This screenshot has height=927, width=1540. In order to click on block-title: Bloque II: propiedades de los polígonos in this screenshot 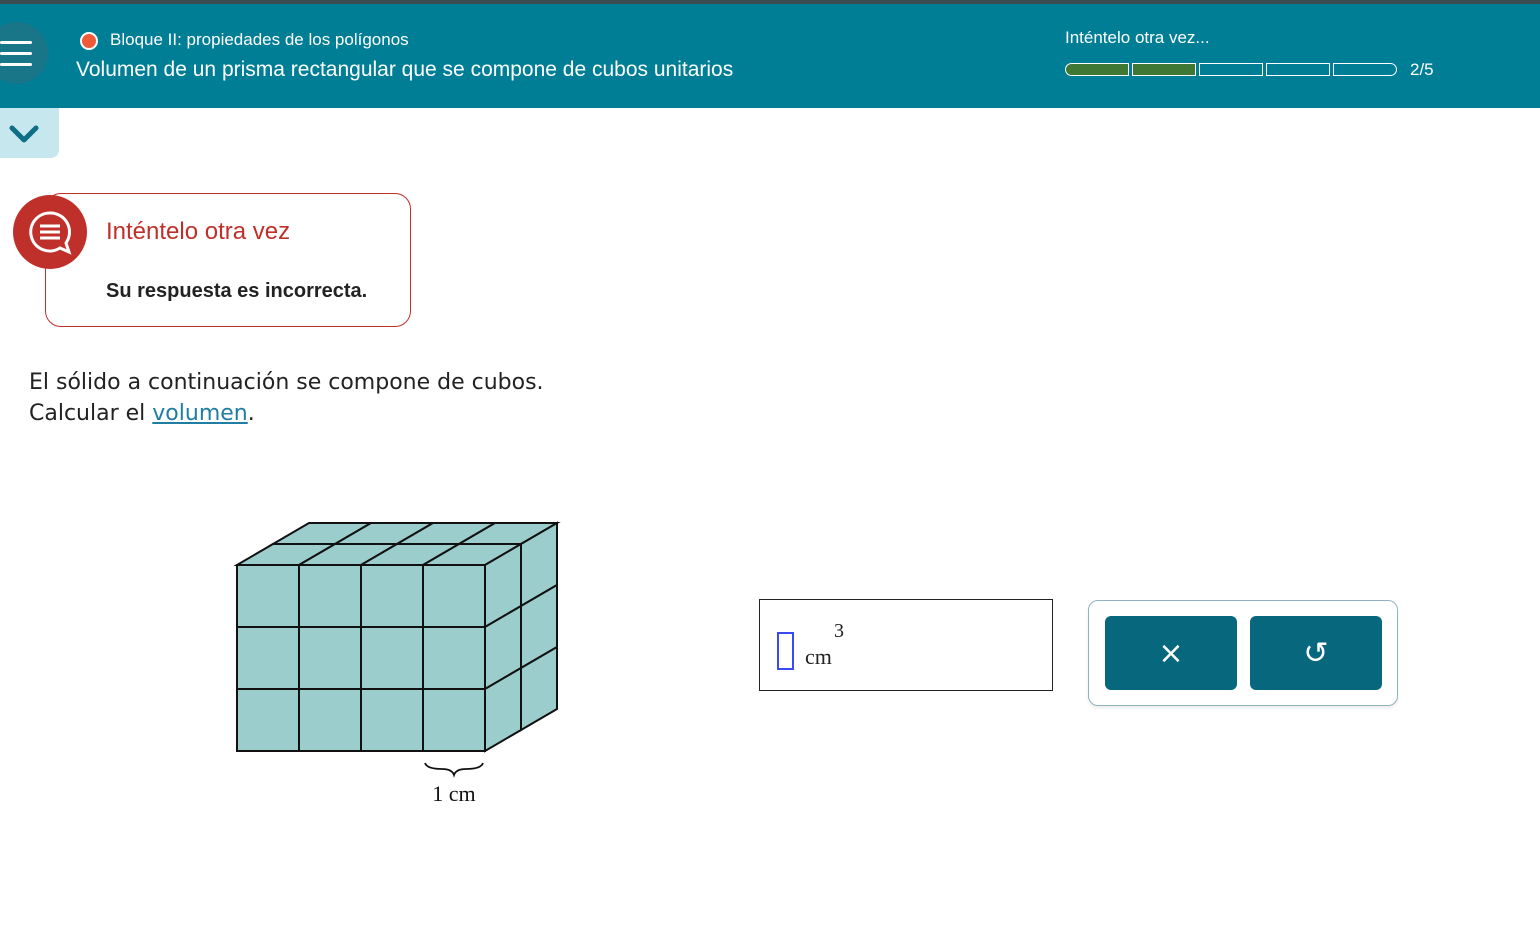, I will do `click(259, 39)`.